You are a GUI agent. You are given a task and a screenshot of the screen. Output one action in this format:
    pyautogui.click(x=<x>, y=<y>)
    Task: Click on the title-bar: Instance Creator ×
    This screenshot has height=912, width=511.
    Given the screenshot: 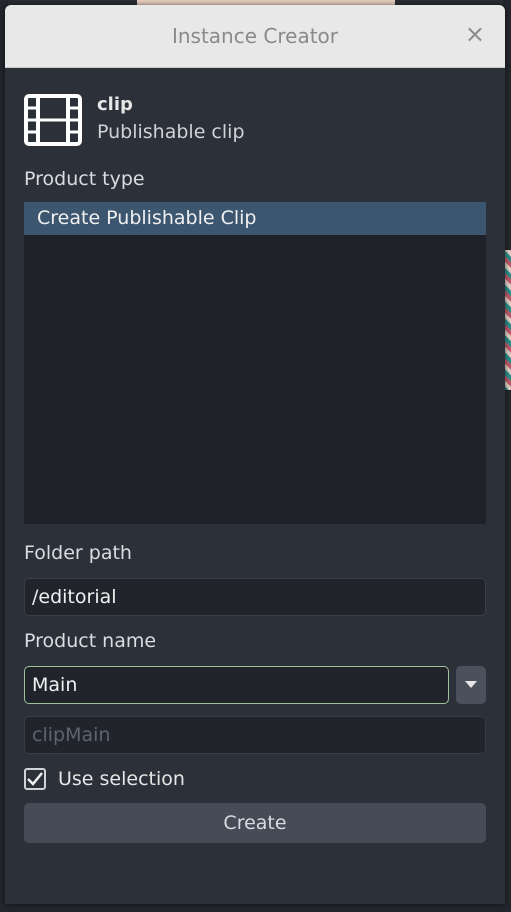 What is the action you would take?
    pyautogui.click(x=255, y=36)
    